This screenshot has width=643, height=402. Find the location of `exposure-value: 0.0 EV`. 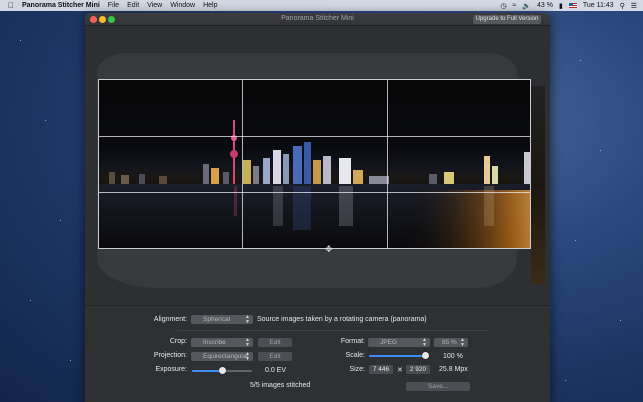

exposure-value: 0.0 EV is located at coordinates (276, 370).